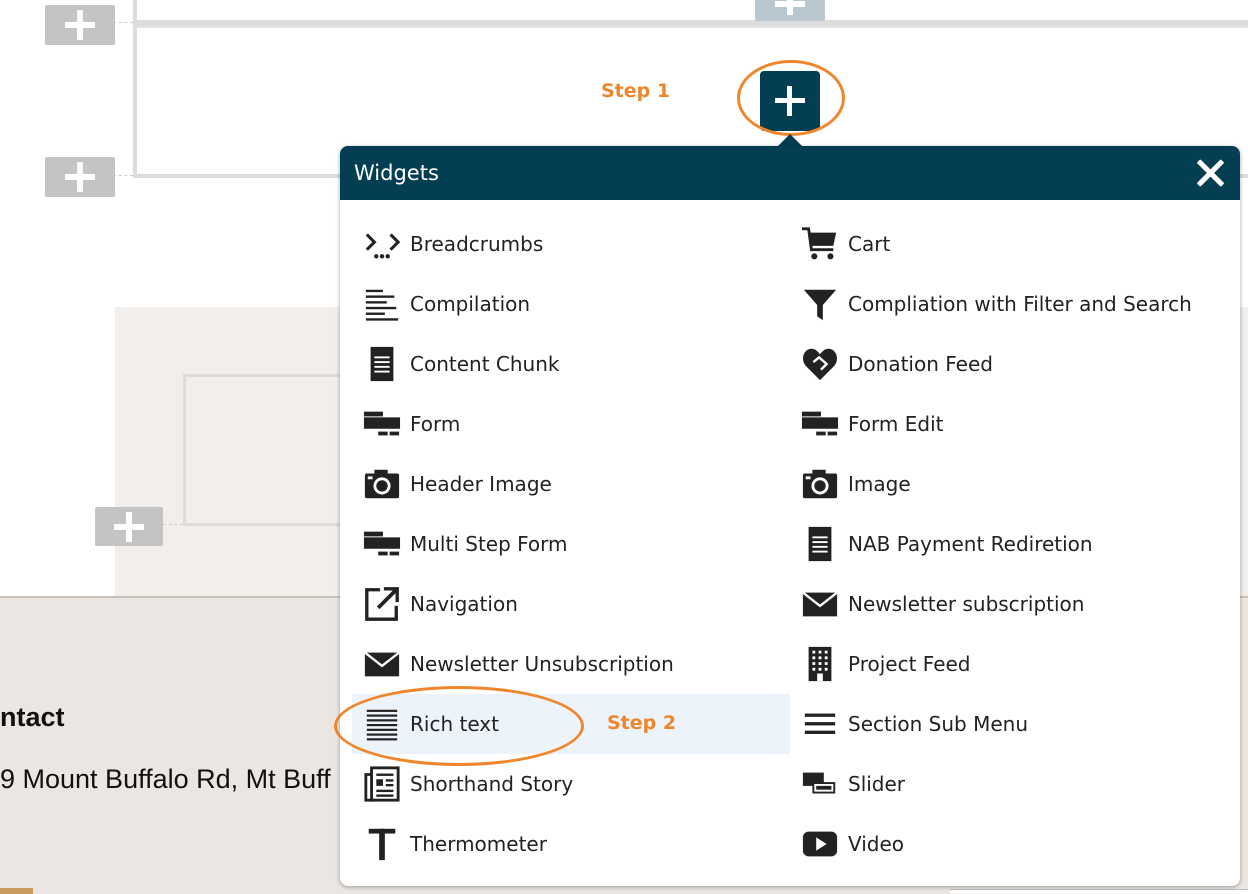 The height and width of the screenshot is (894, 1248). Describe the element at coordinates (32, 717) in the screenshot. I see `footer-contact-heading: ntact` at that location.